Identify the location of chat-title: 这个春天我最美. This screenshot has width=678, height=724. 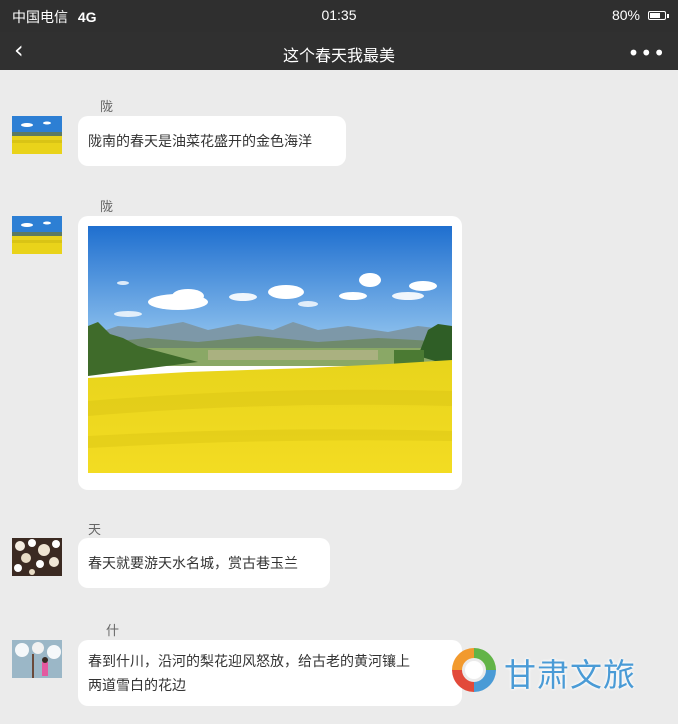
(338, 56).